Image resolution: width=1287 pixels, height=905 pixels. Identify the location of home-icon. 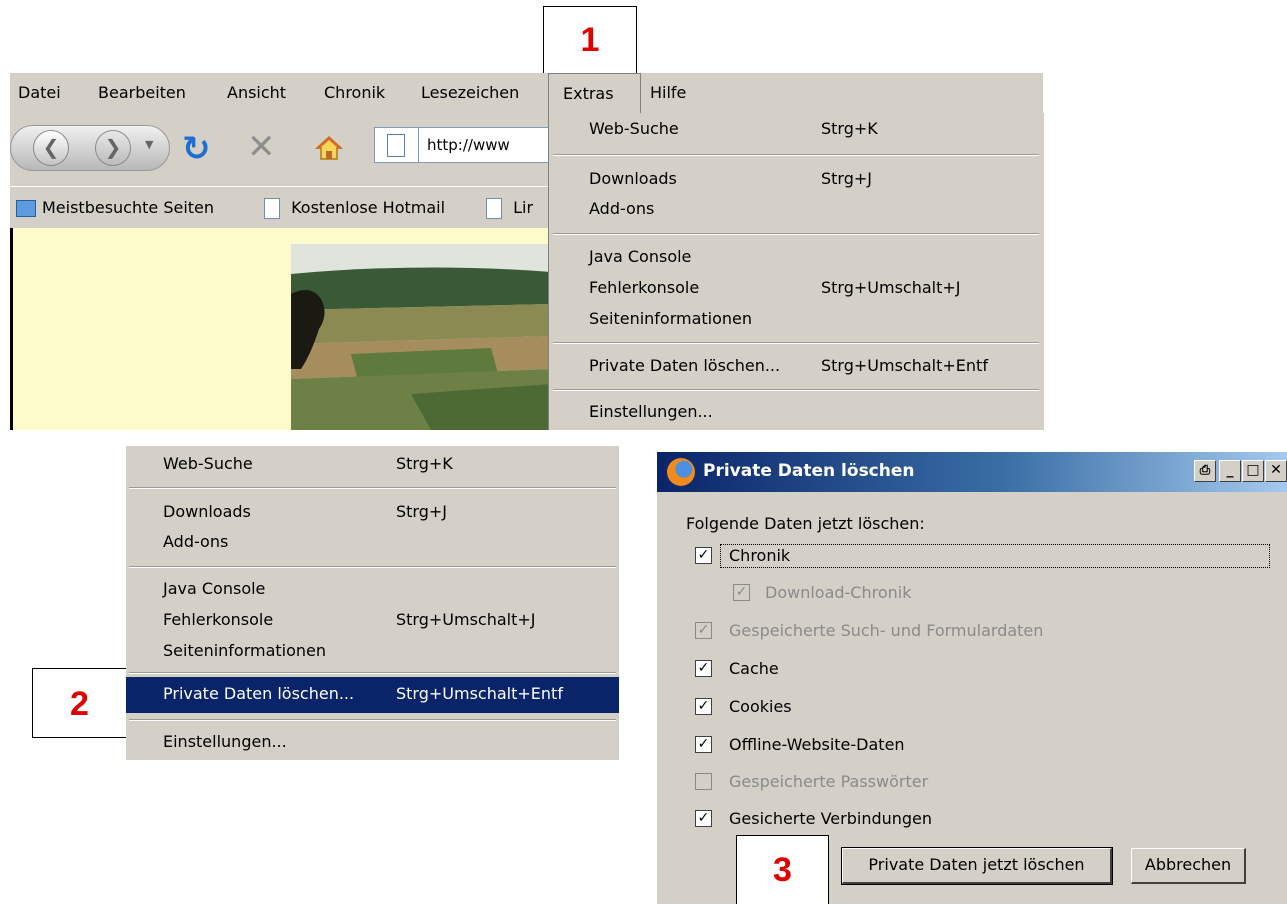
(329, 150).